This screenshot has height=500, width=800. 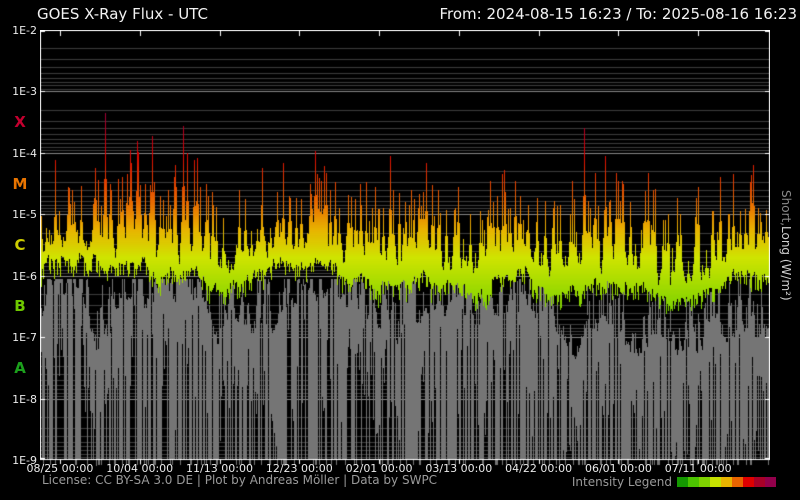 I want to click on intensity-legend: Intensity Legend, so click(x=674, y=482).